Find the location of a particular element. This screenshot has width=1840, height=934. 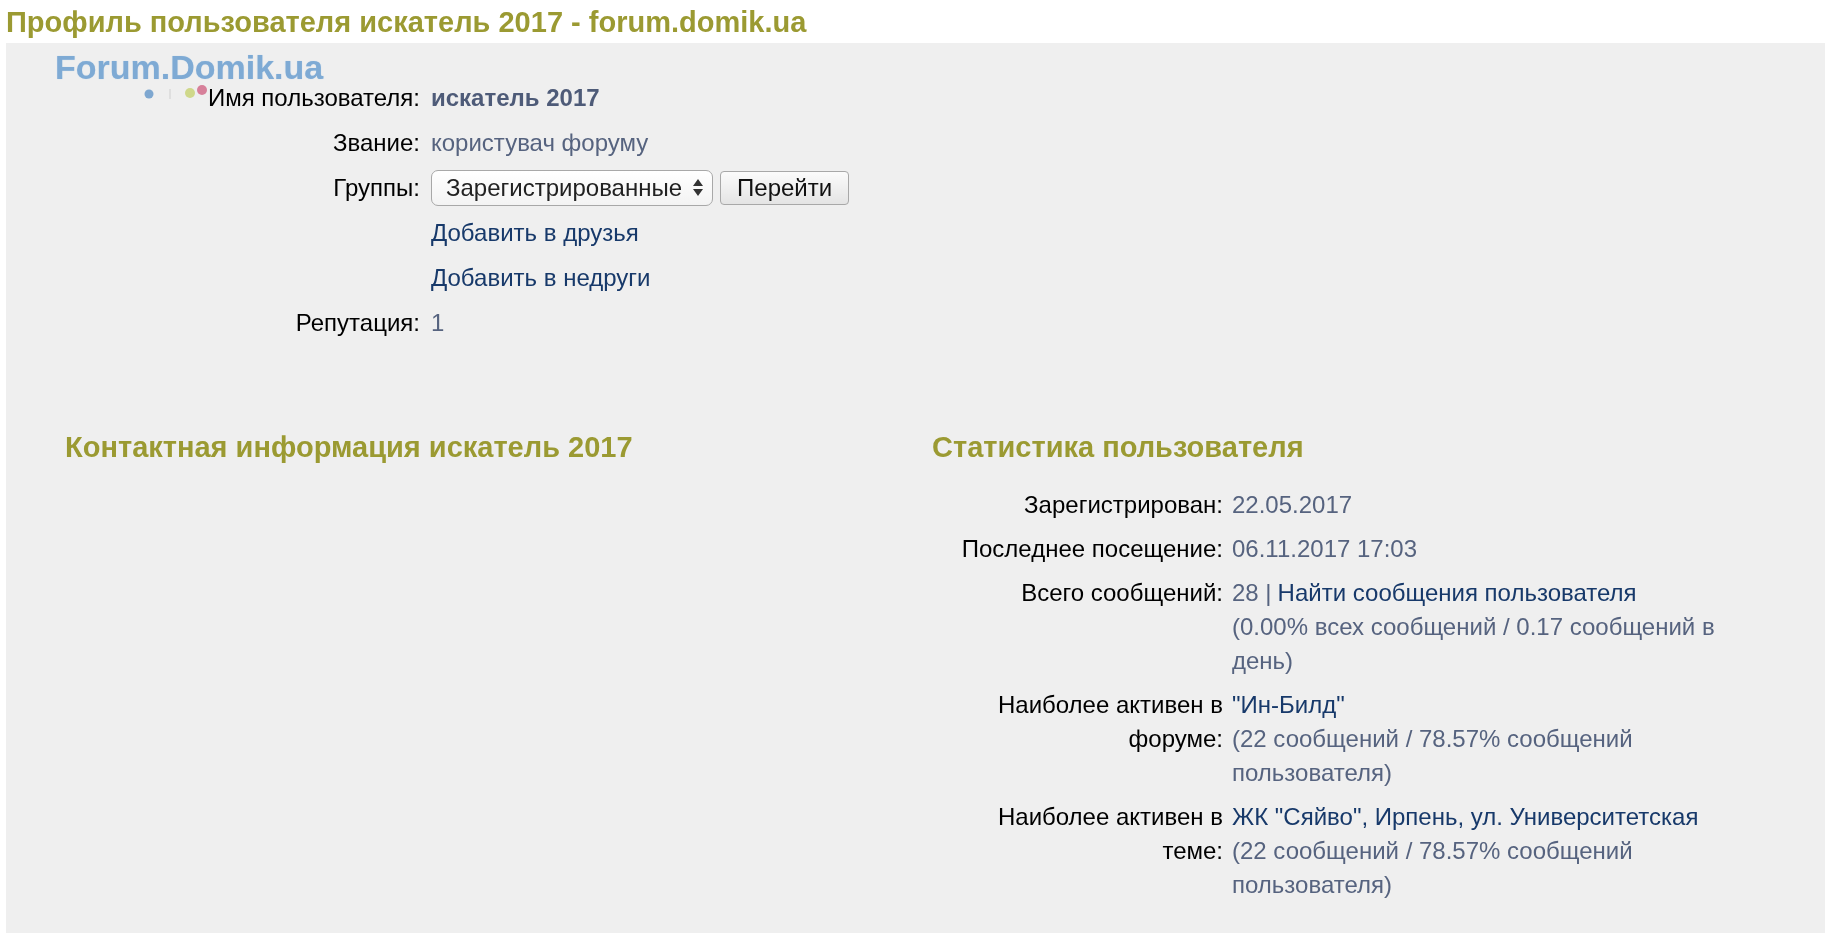

stat-value: 22.05.2017 is located at coordinates (1292, 504).